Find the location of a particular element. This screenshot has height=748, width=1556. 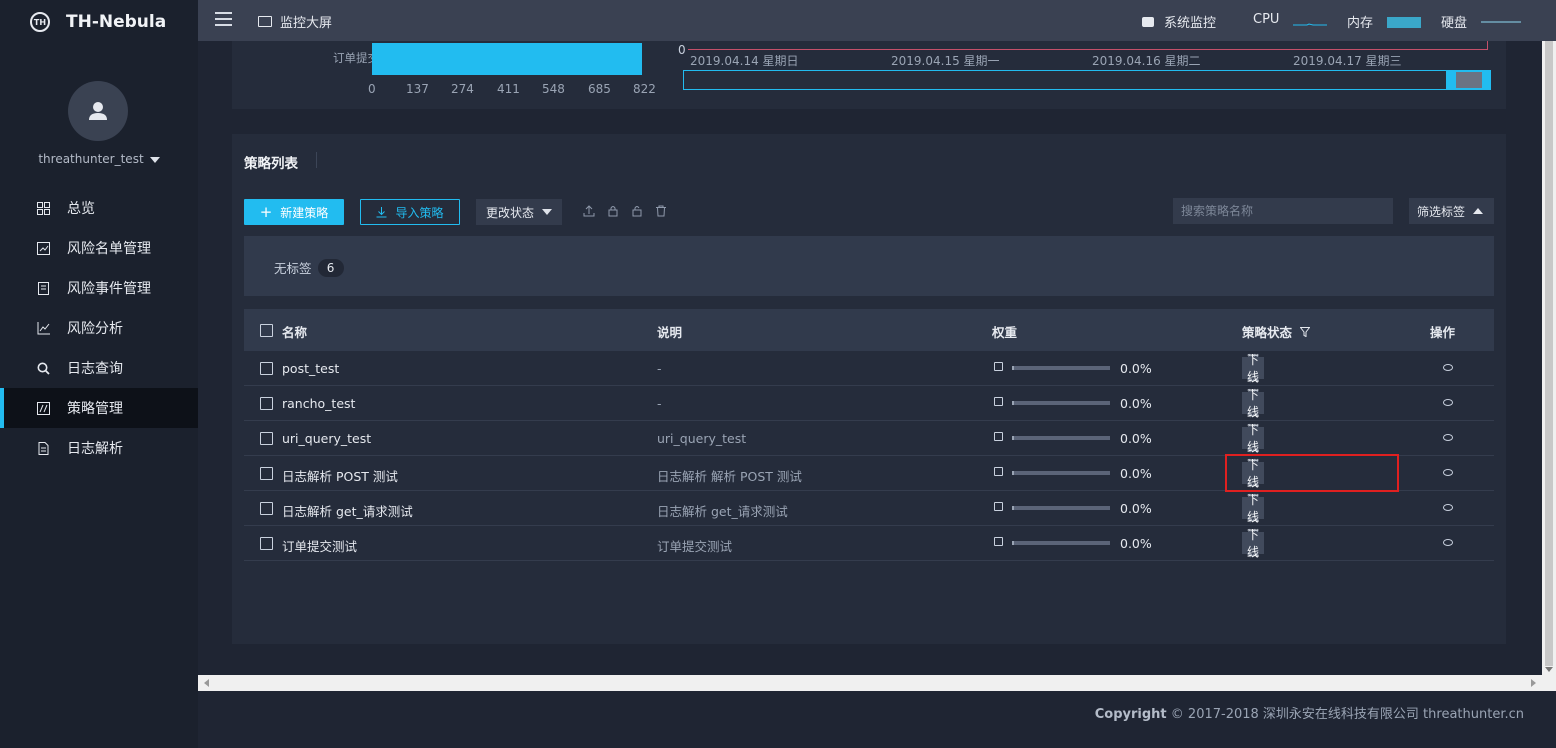

import-strategy-button: 导入策略 is located at coordinates (410, 212).